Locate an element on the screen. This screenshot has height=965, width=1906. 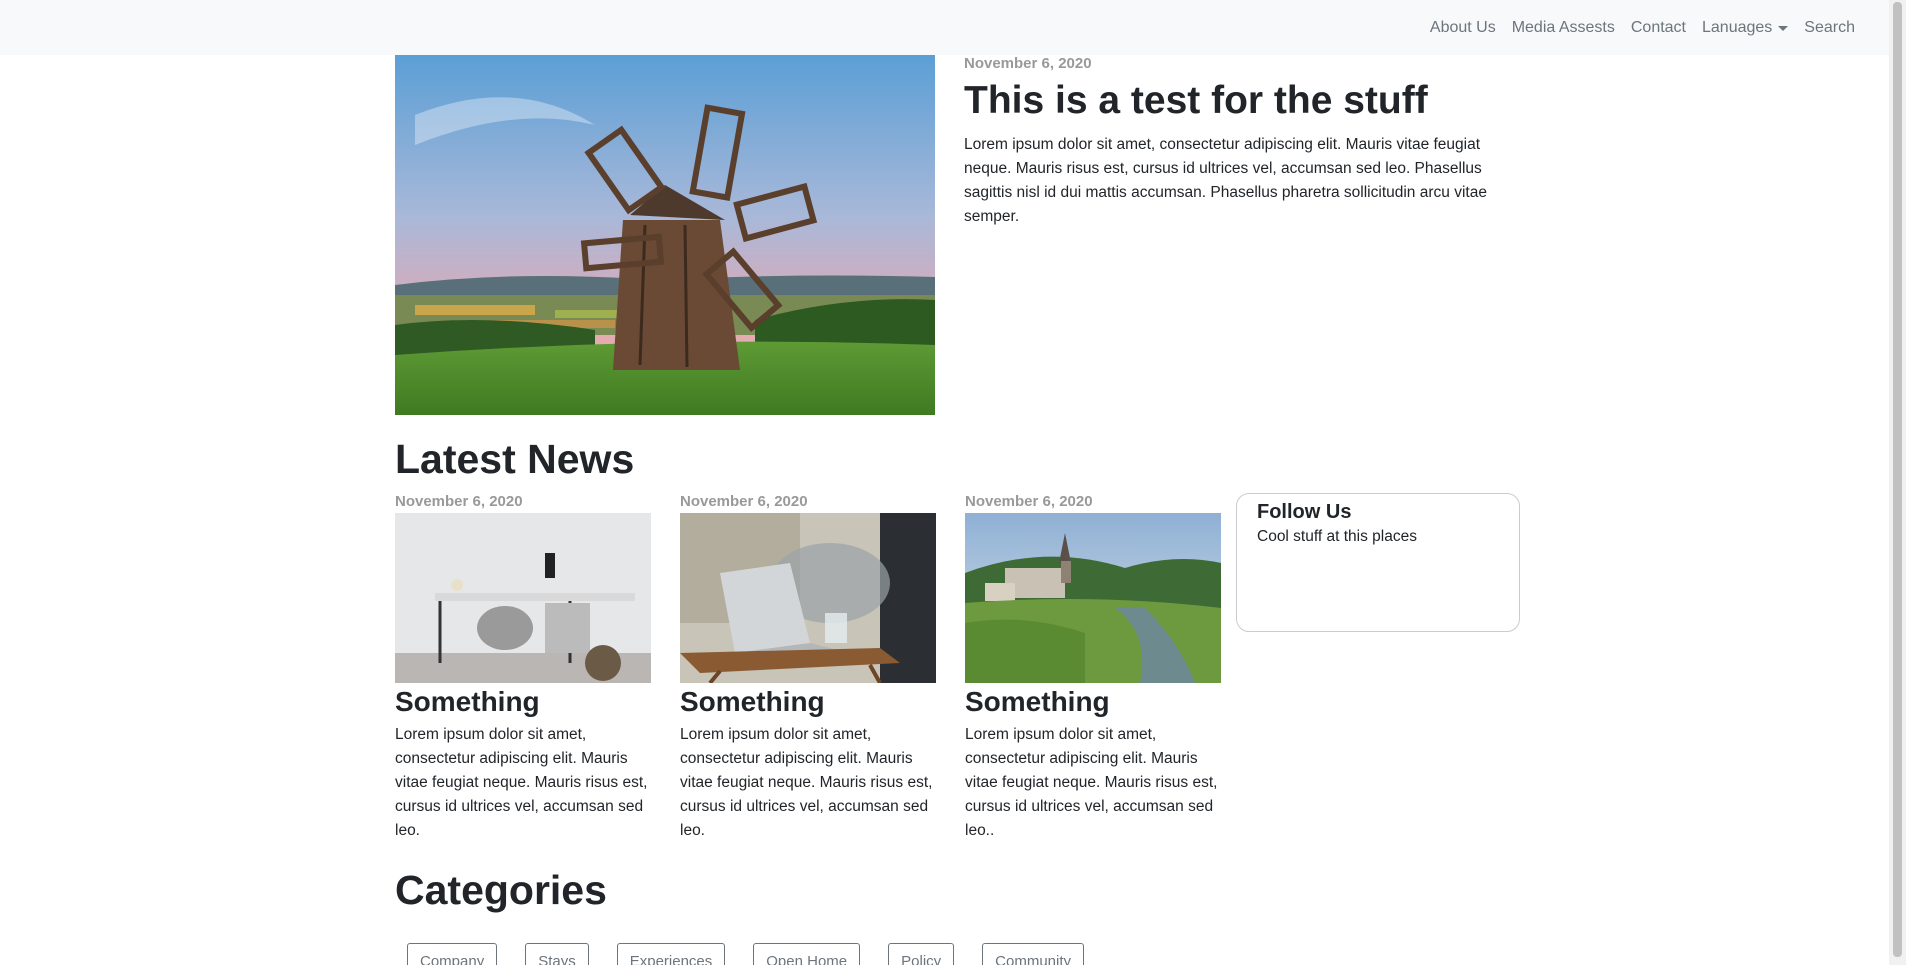
nav-languages-label: Lanuages is located at coordinates (1737, 27).